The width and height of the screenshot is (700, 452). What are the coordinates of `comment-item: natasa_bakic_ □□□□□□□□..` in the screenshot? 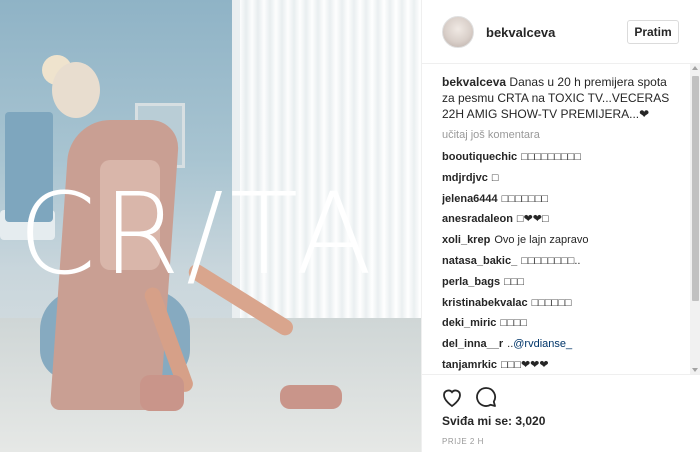 It's located at (562, 261).